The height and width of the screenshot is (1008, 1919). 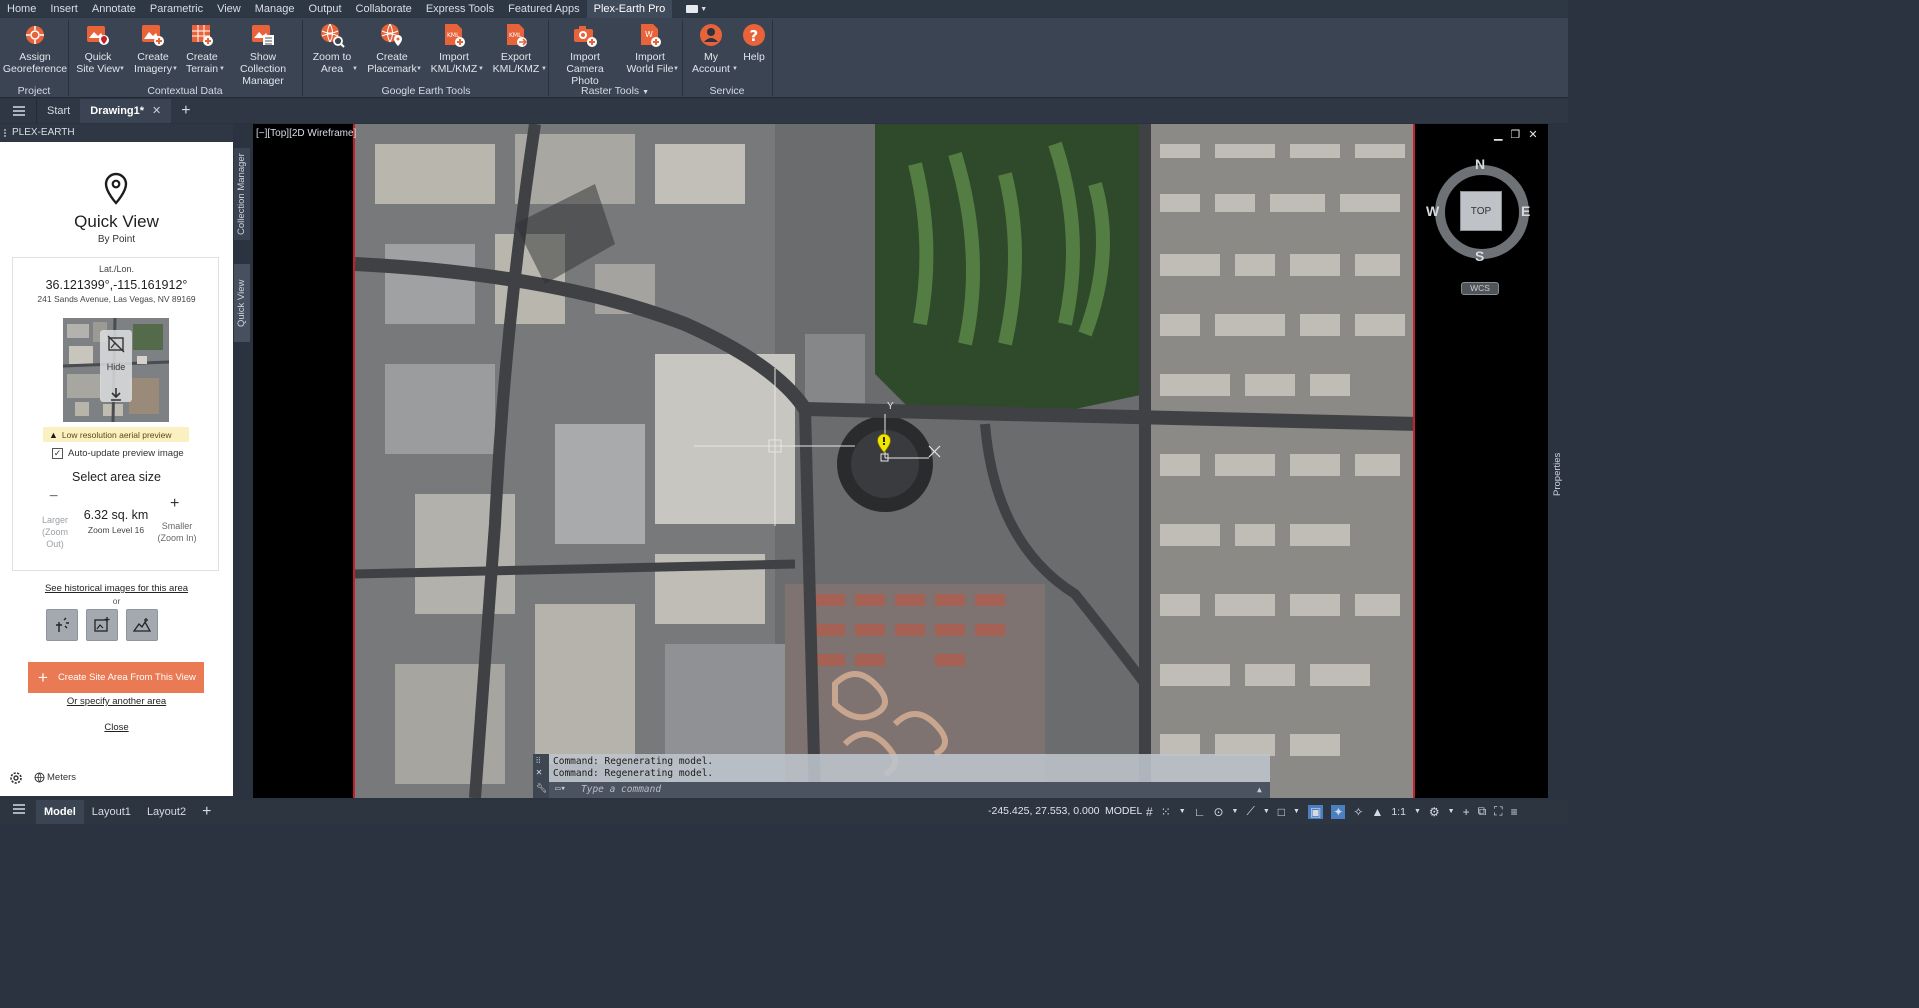 I want to click on tab-insert: Insert, so click(x=64, y=9).